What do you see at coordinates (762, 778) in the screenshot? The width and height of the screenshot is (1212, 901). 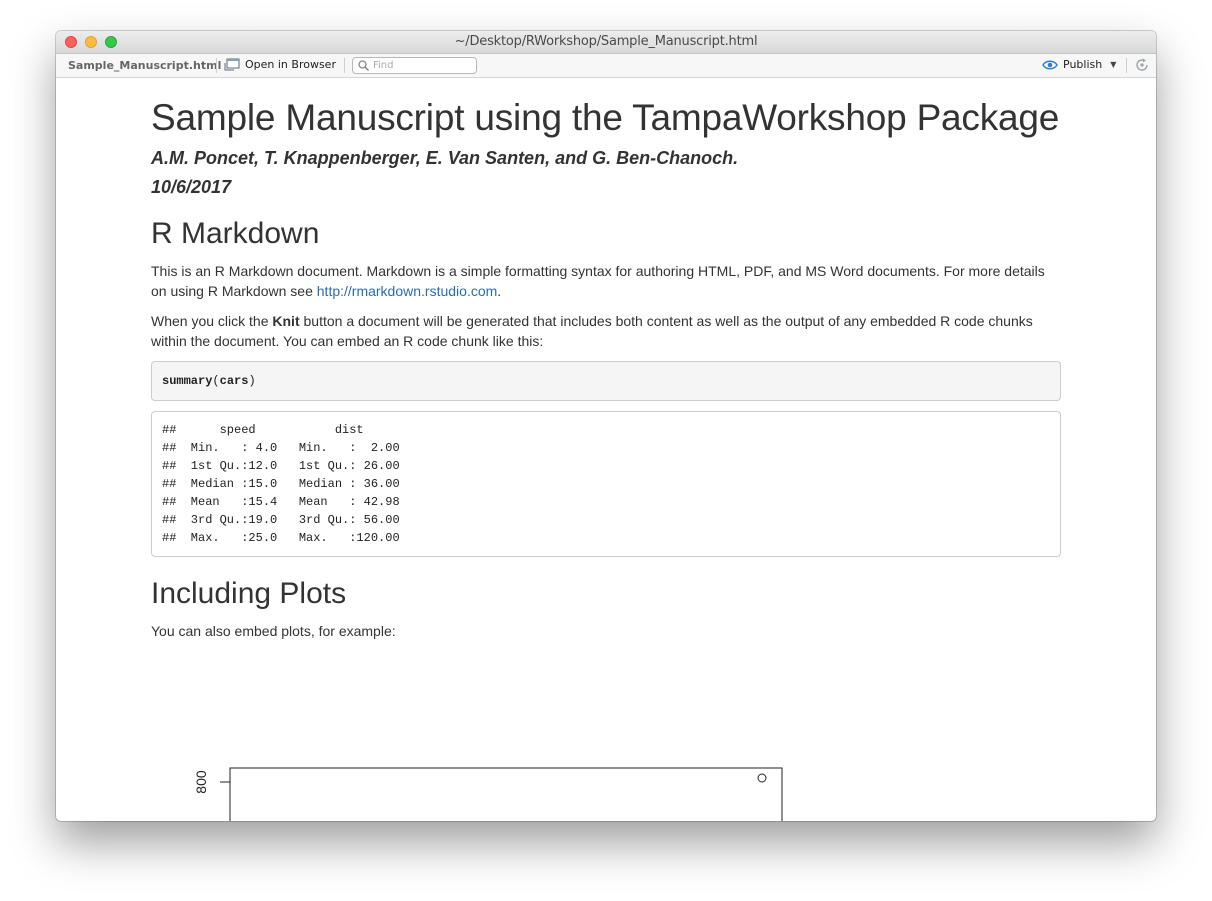 I see `data-point` at bounding box center [762, 778].